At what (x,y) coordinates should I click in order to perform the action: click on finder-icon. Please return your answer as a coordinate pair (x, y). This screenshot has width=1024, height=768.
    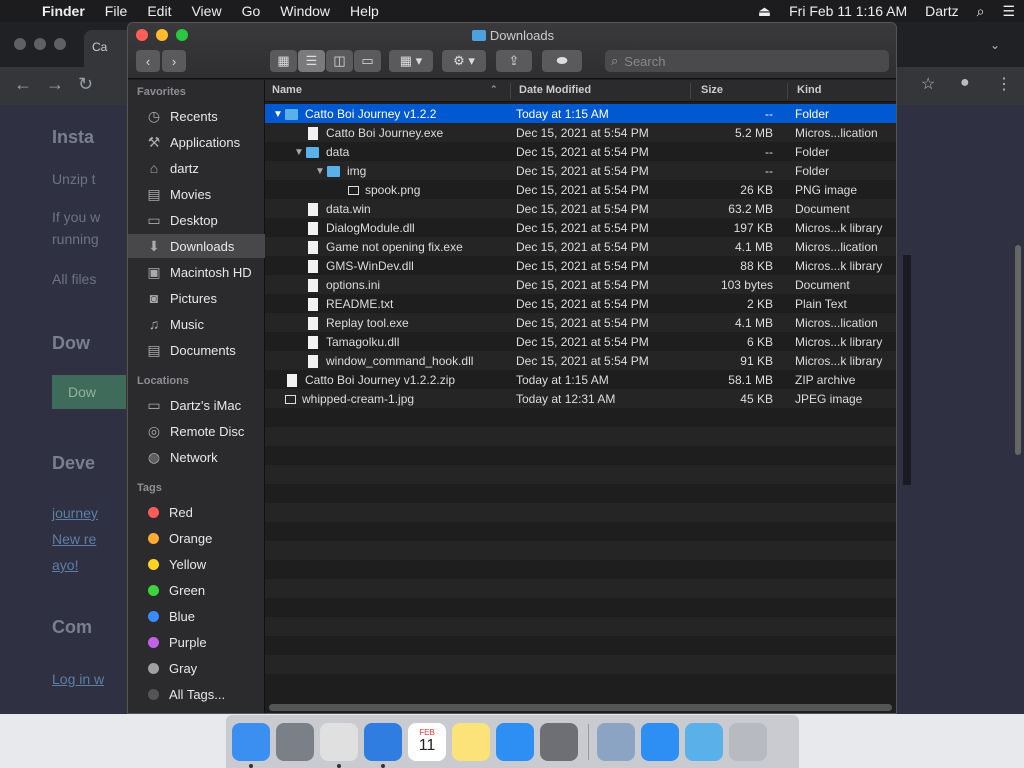
    Looking at the image, I should click on (251, 745).